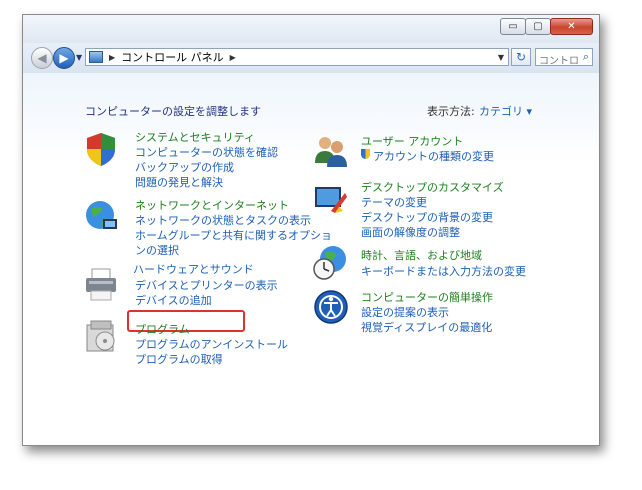 The height and width of the screenshot is (490, 642). Describe the element at coordinates (426, 327) in the screenshot. I see `link-optimize-display: 視覚ディスプレイの最適化` at that location.